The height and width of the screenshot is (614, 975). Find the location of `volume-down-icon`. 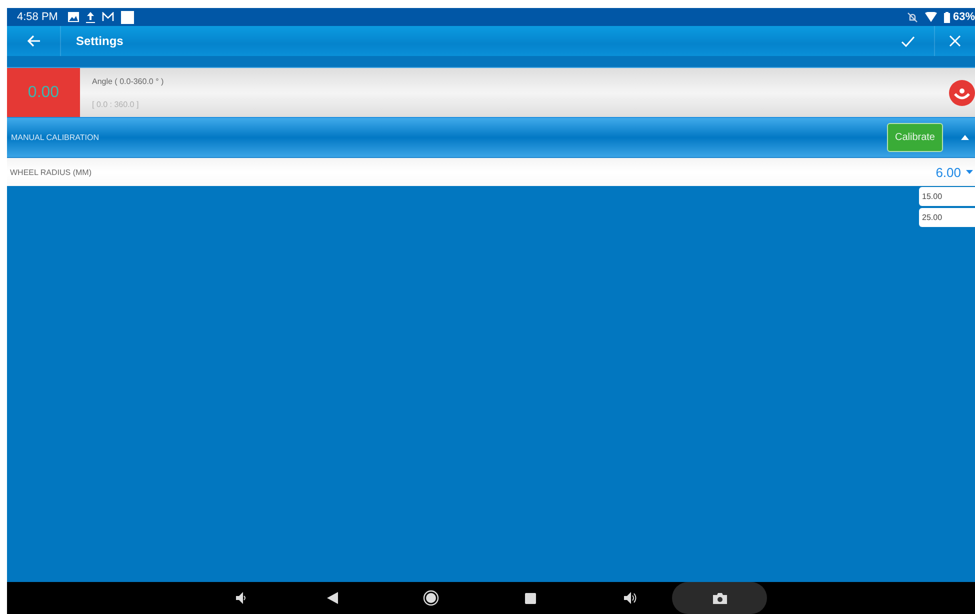

volume-down-icon is located at coordinates (241, 598).